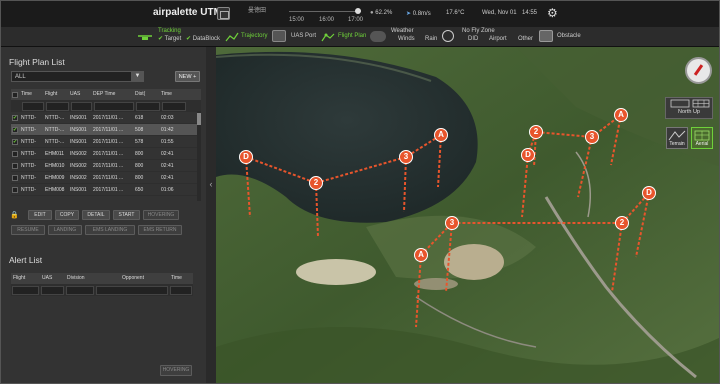  What do you see at coordinates (203, 39) in the screenshot?
I see `datablock-toggle: ✔ DataBlock` at bounding box center [203, 39].